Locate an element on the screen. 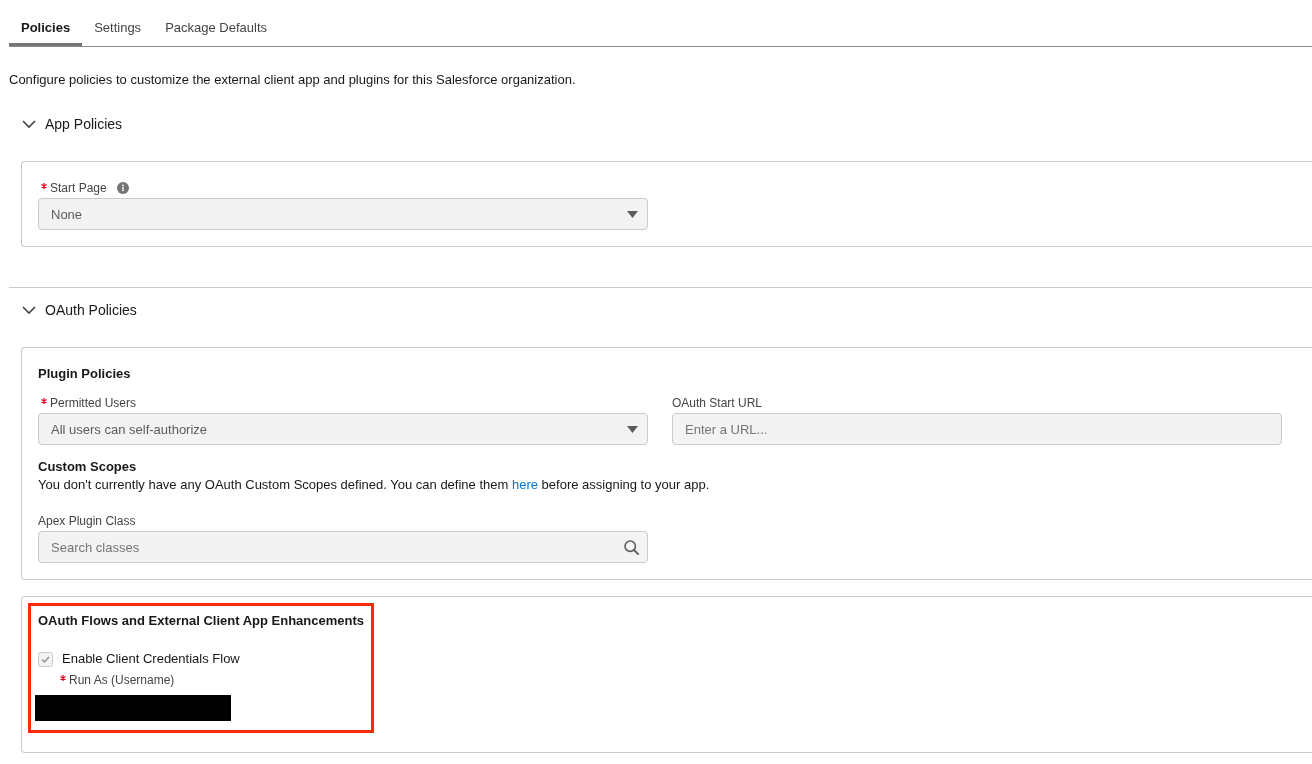  field-label: OAuth Start URL is located at coordinates (717, 403).